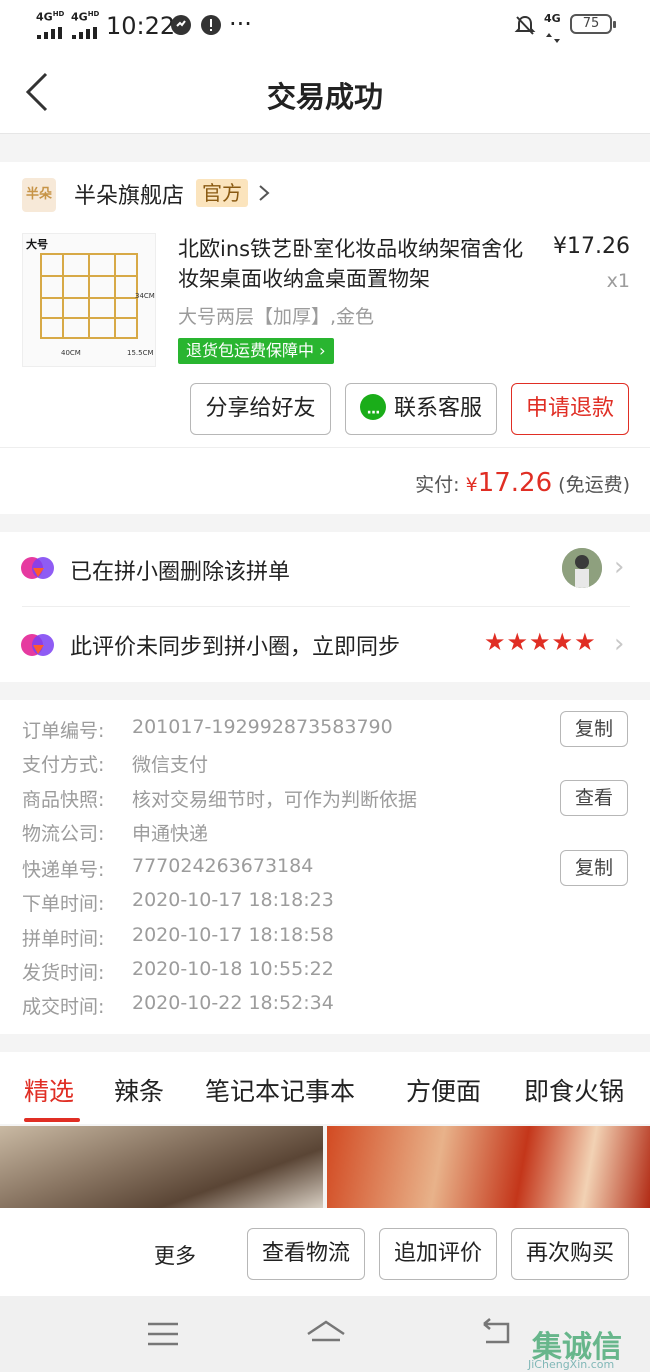 Image resolution: width=650 pixels, height=1372 pixels. I want to click on watermark-url: JiChengXin.com, so click(571, 1364).